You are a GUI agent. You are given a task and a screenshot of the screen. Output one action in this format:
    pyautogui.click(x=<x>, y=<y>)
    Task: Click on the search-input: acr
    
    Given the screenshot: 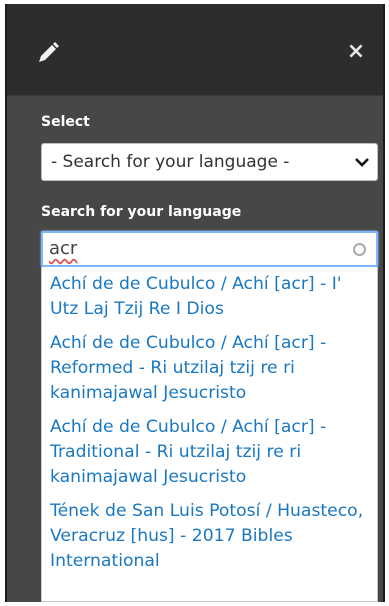 What is the action you would take?
    pyautogui.click(x=209, y=249)
    